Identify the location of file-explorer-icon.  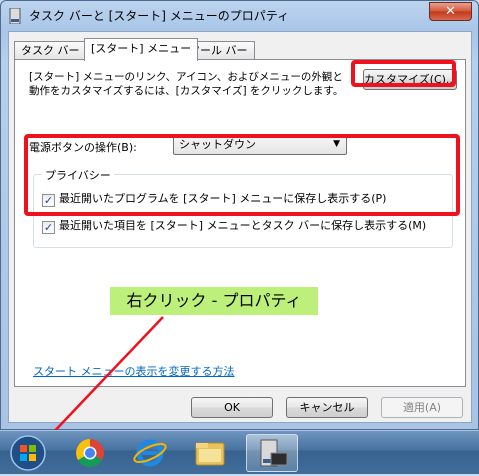
(210, 453).